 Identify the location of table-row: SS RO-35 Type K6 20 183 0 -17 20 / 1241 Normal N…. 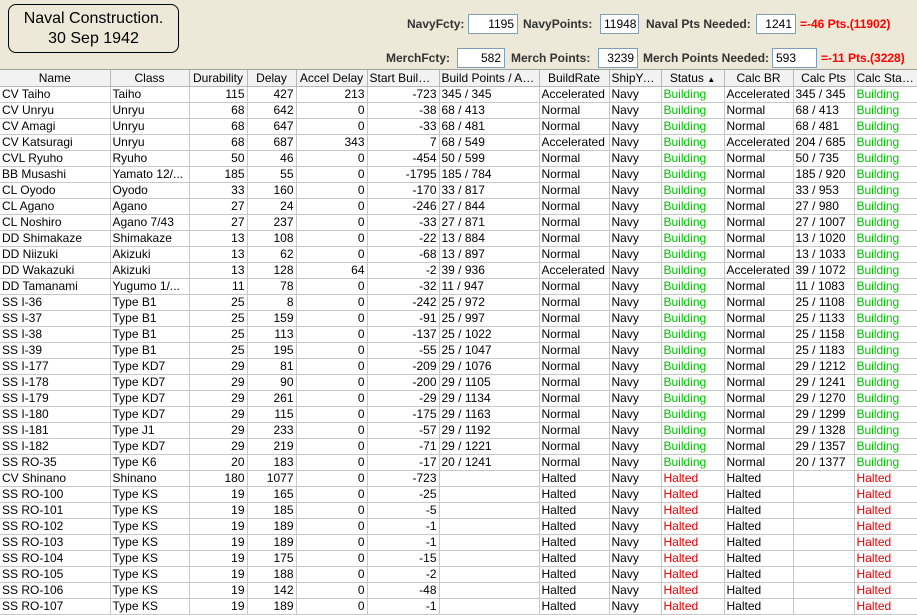
(458, 462).